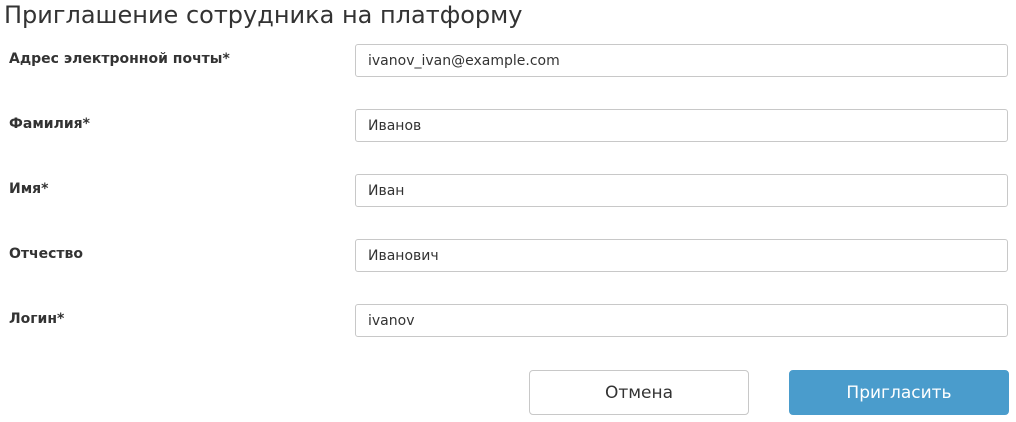 The image size is (1016, 422). I want to click on invite-button: Пригласить, so click(899, 392).